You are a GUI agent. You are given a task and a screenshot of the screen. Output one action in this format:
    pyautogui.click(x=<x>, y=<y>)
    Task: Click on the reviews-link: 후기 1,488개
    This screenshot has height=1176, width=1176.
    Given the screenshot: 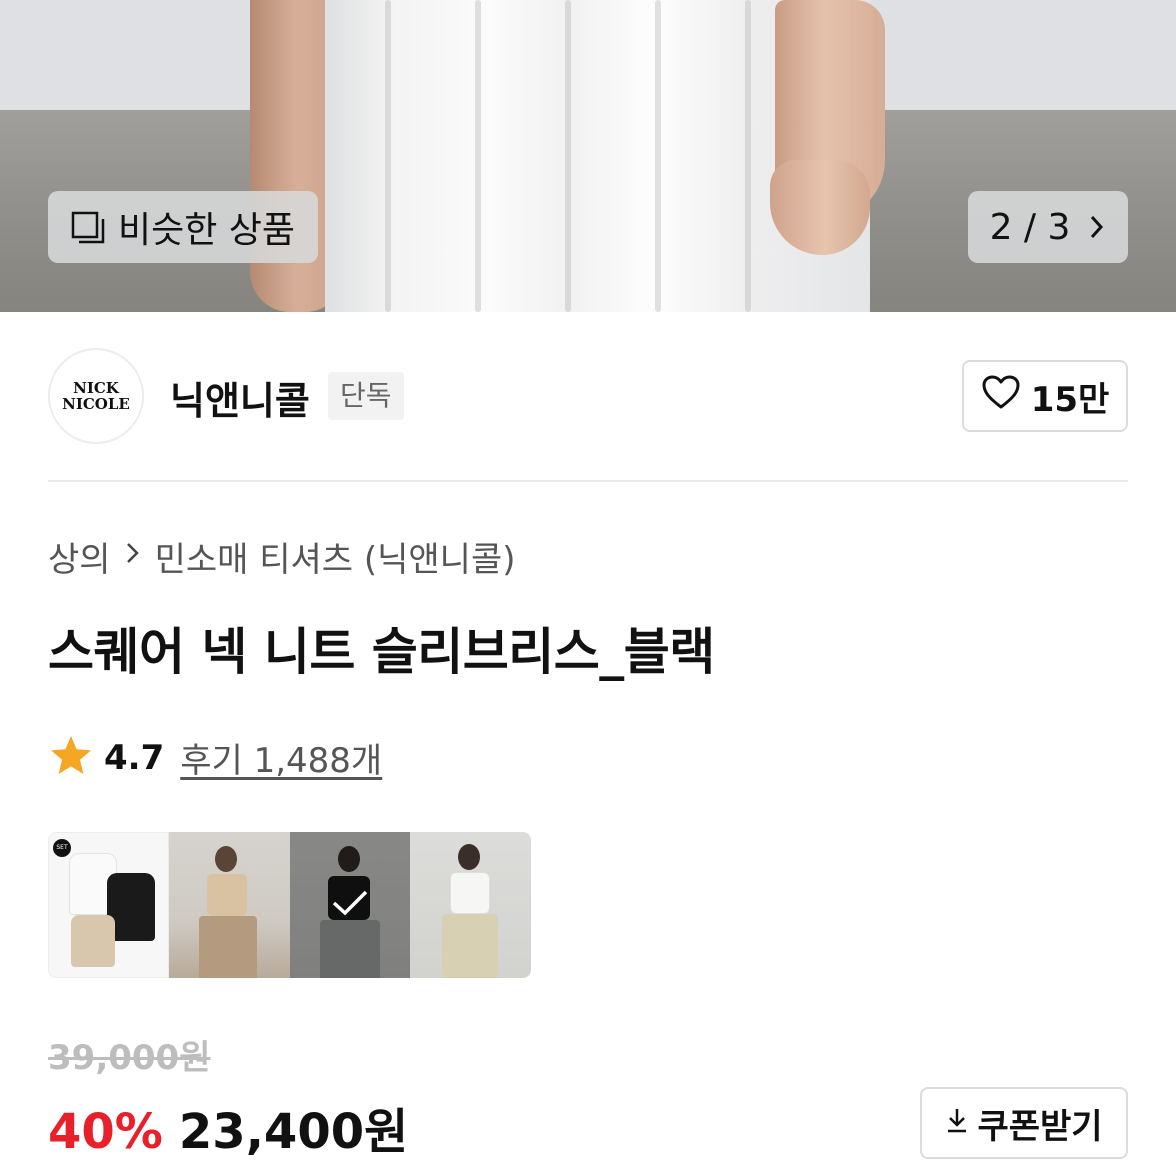 What is the action you would take?
    pyautogui.click(x=281, y=757)
    